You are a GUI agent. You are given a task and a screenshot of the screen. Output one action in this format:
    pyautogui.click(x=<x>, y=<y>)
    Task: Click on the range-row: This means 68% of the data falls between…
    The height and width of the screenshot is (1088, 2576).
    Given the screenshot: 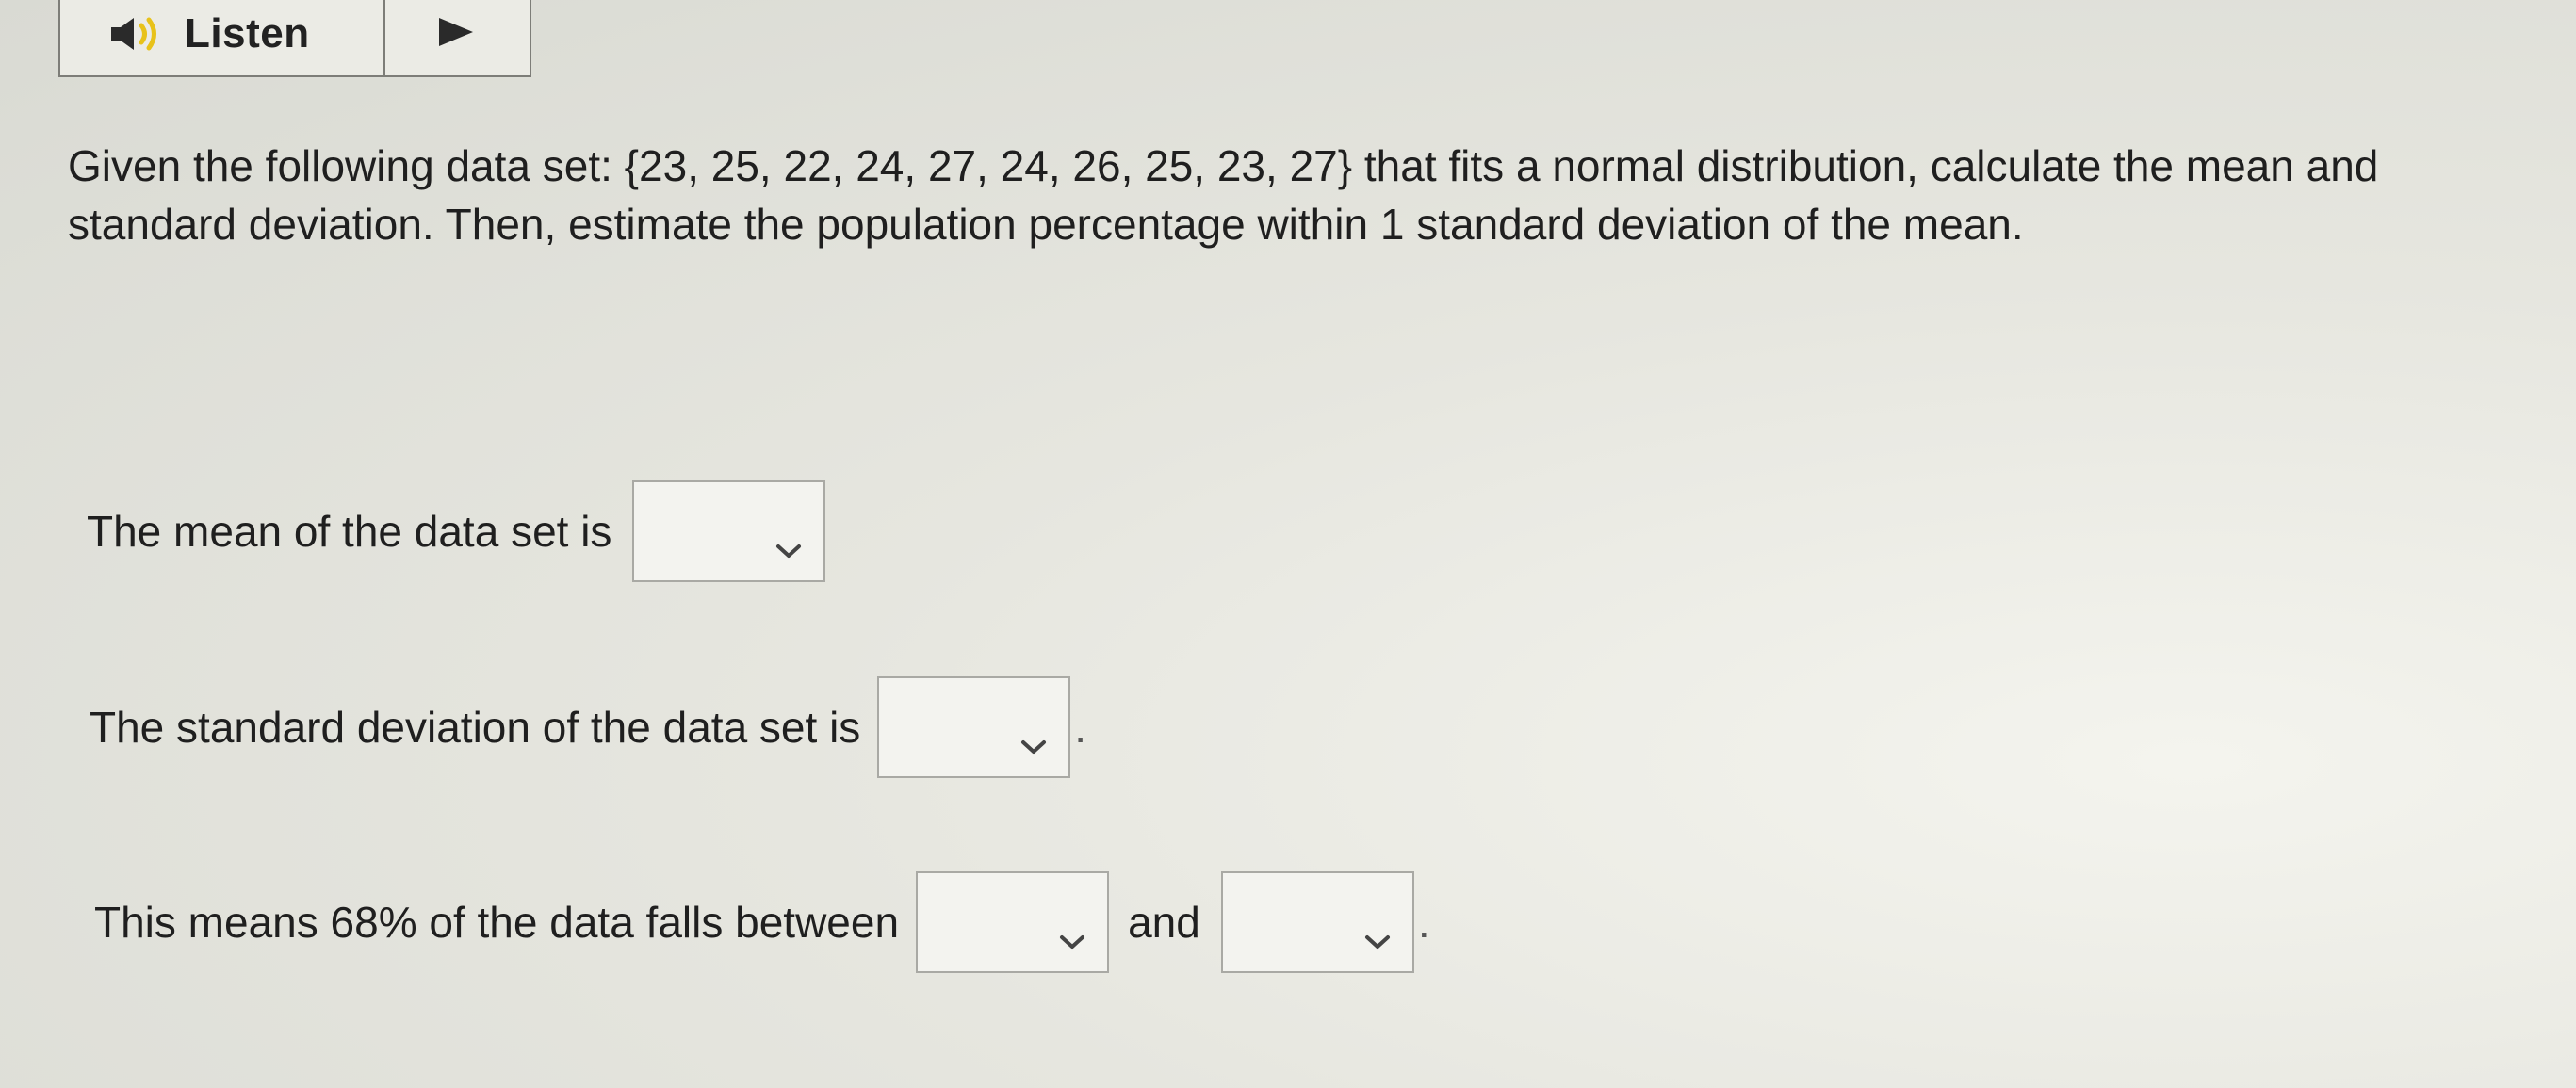 What is the action you would take?
    pyautogui.click(x=762, y=922)
    